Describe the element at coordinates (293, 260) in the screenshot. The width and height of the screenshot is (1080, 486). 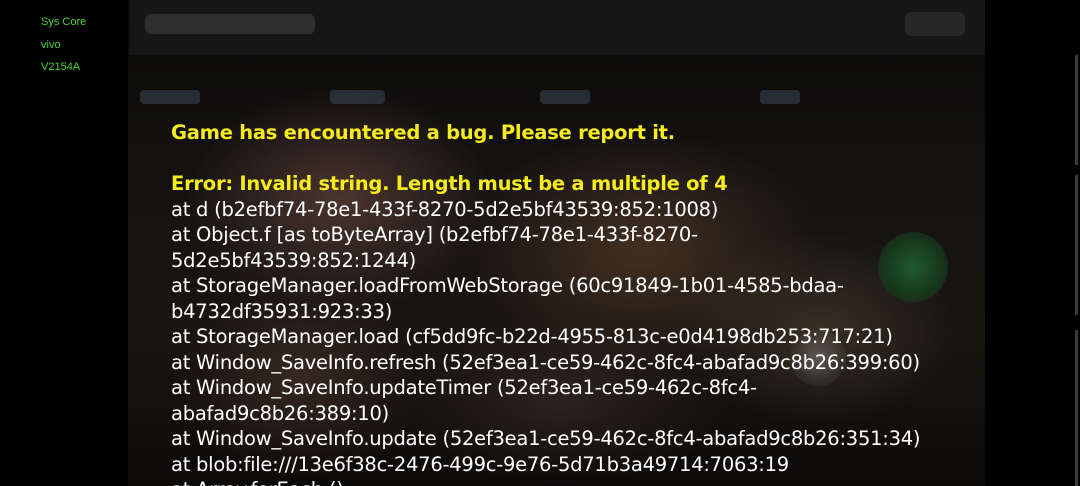
I see `stack-trace-line: 5d2e5bf43539:852:1244)` at that location.